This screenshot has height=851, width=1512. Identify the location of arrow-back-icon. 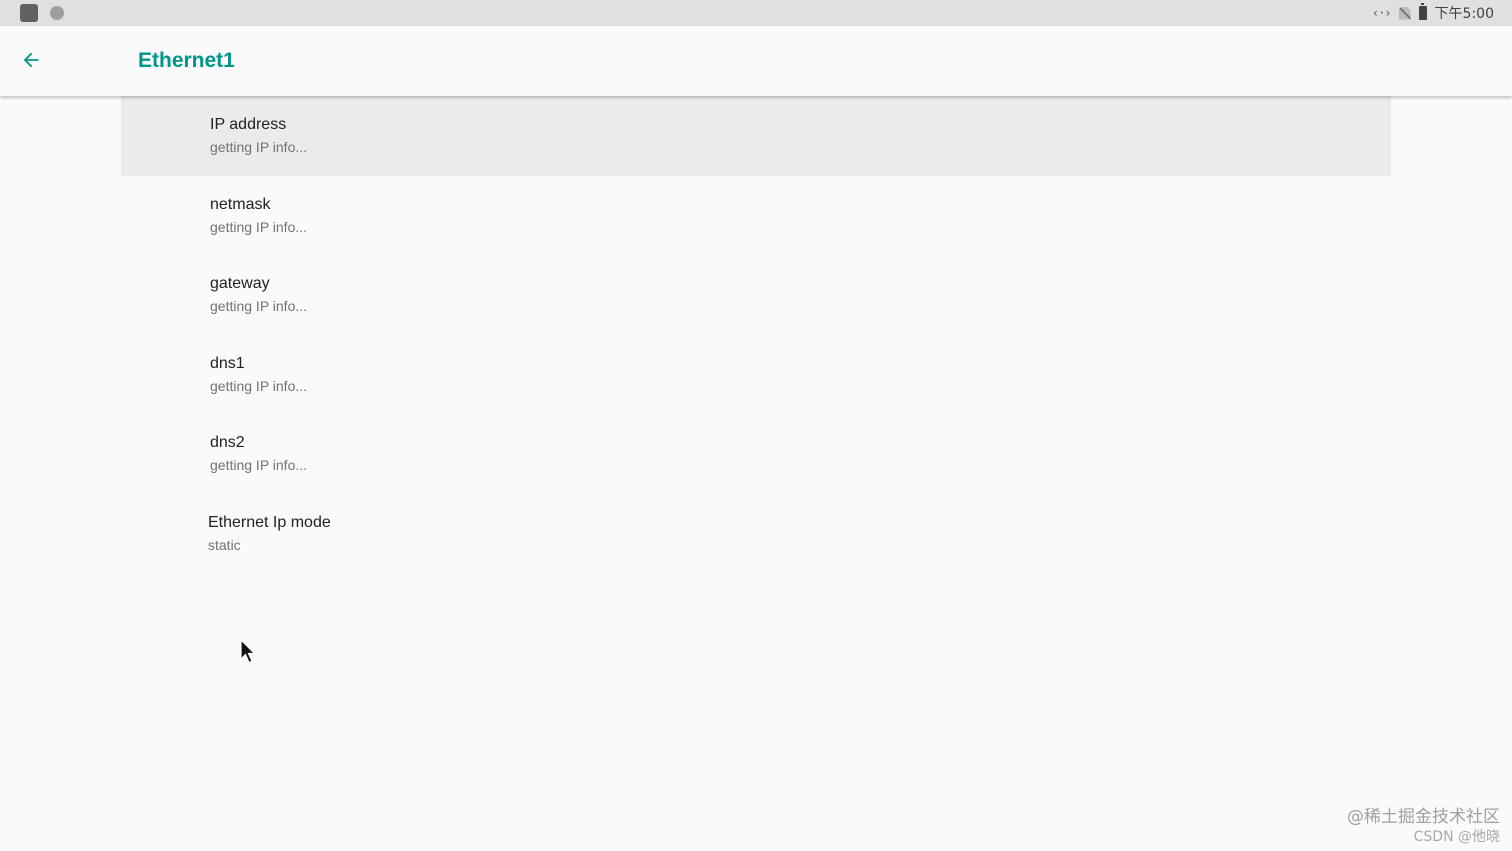
(31, 60).